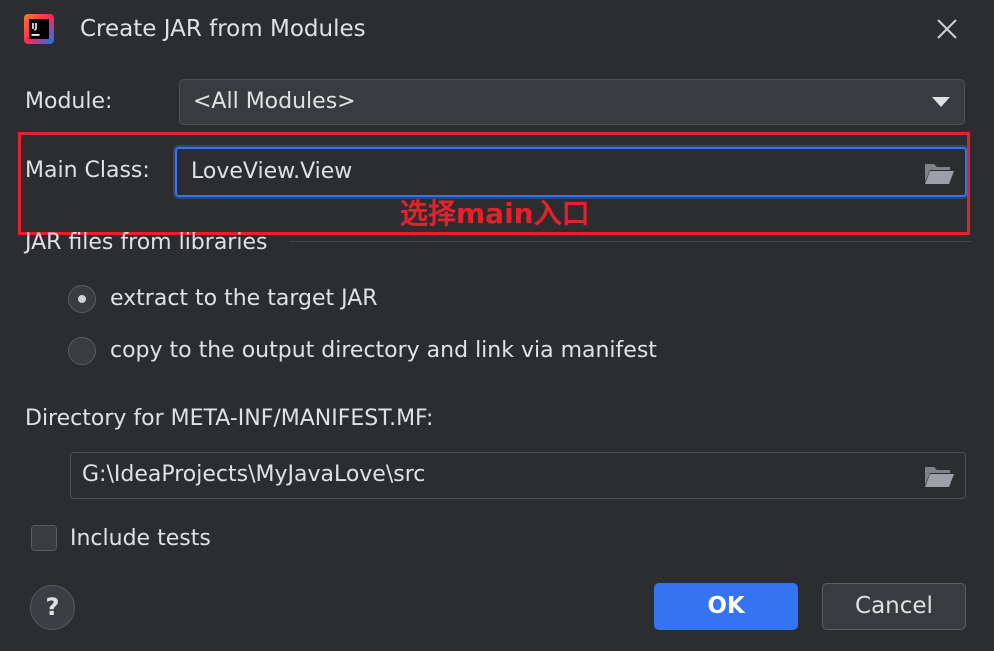  Describe the element at coordinates (941, 102) in the screenshot. I see `chevron-down-icon` at that location.